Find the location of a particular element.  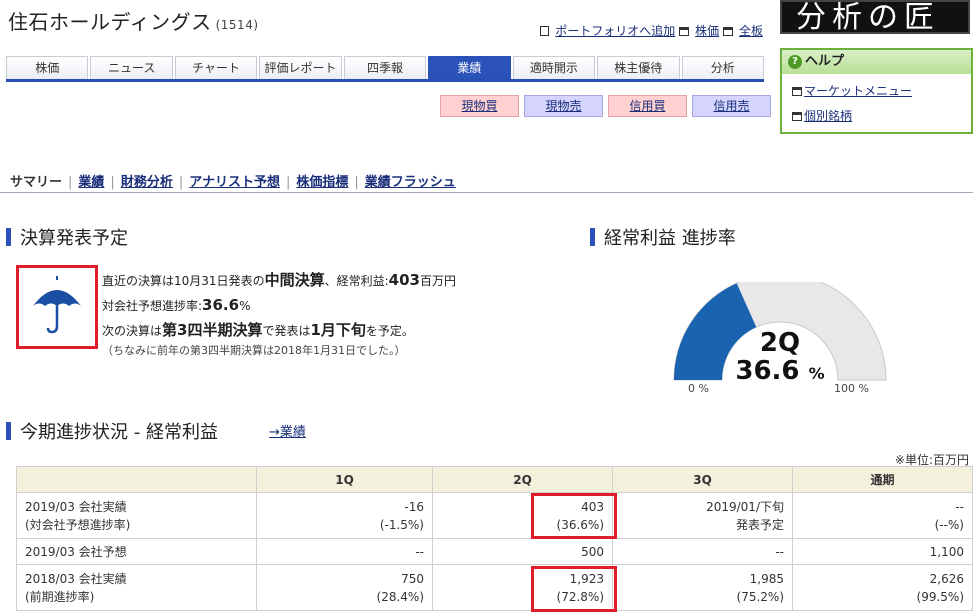

highlight-2q-current is located at coordinates (574, 516).